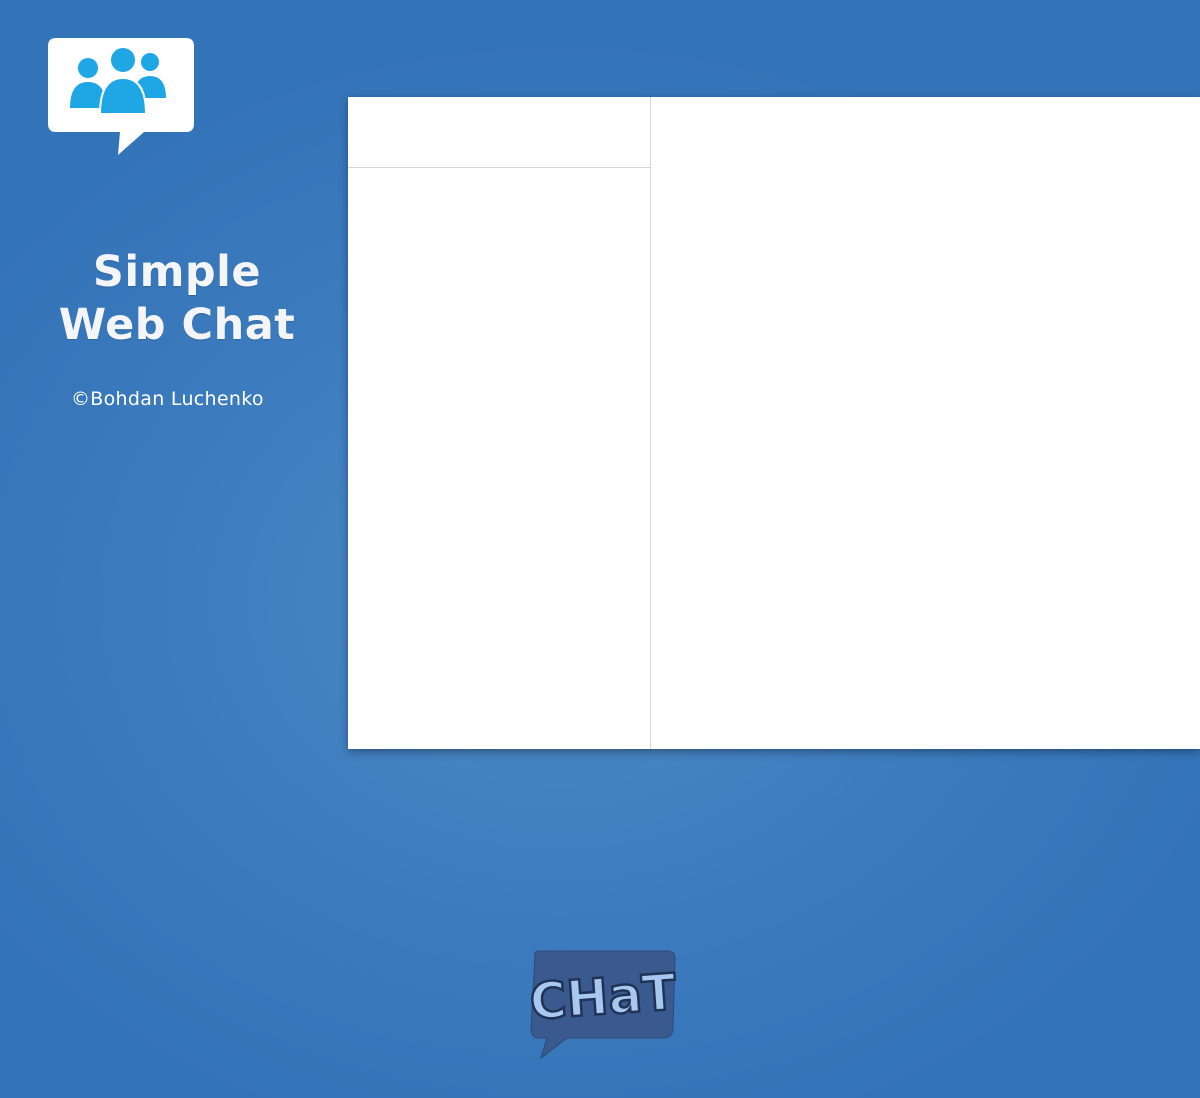 This screenshot has width=1200, height=1098. I want to click on users-list, so click(499, 458).